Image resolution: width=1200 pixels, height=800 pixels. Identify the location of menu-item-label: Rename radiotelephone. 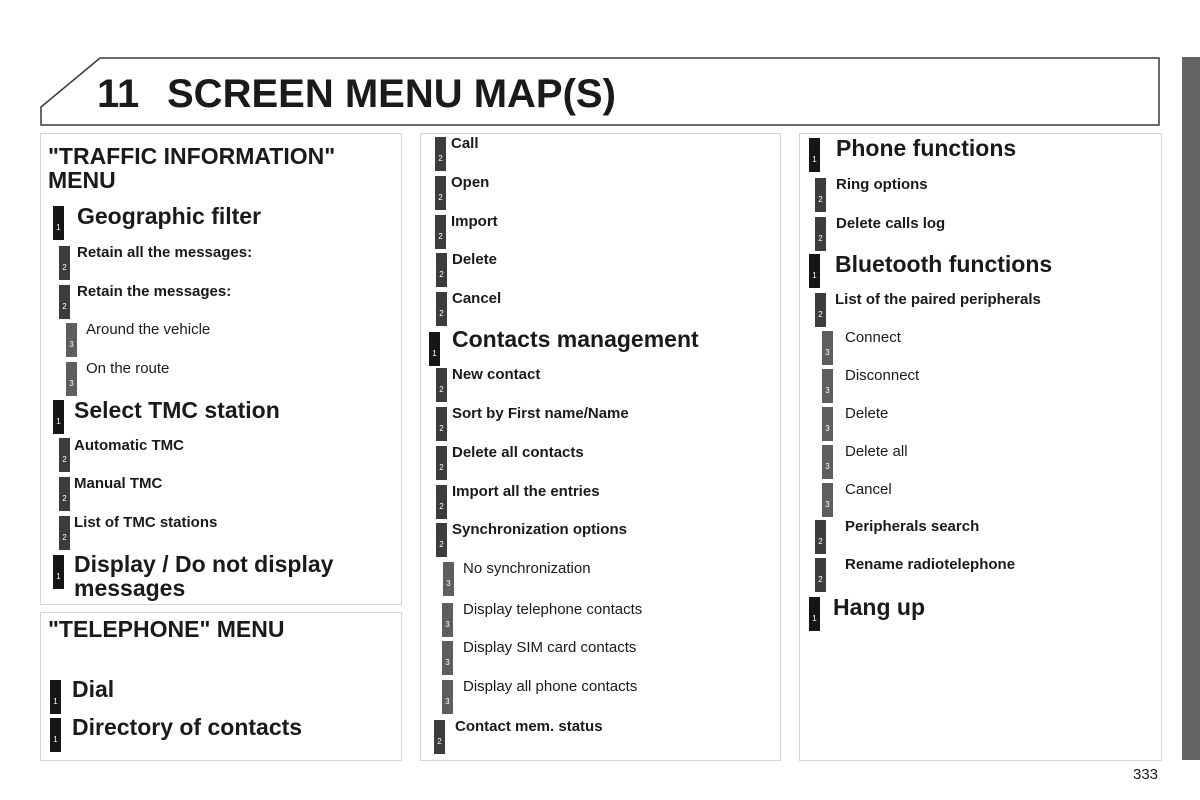
(930, 564).